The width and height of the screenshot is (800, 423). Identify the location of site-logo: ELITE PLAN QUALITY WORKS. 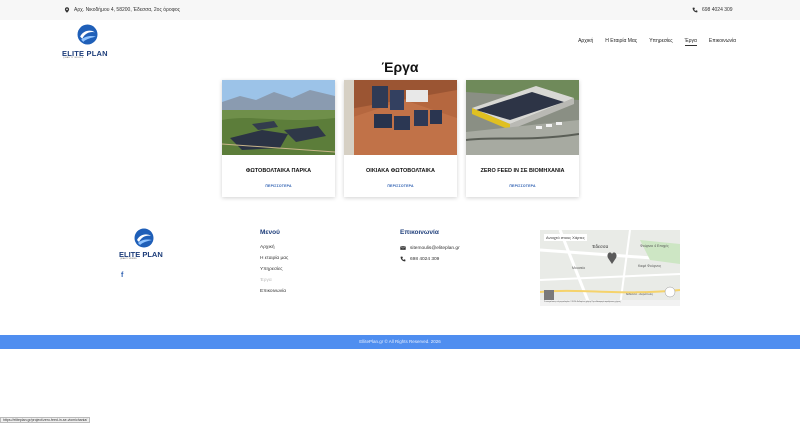
(88, 42).